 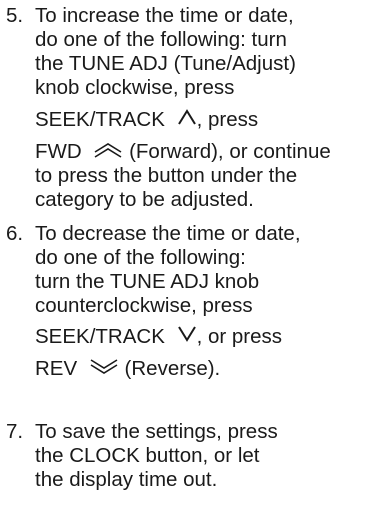 What do you see at coordinates (227, 119) in the screenshot?
I see `step-text-fragment: , press` at bounding box center [227, 119].